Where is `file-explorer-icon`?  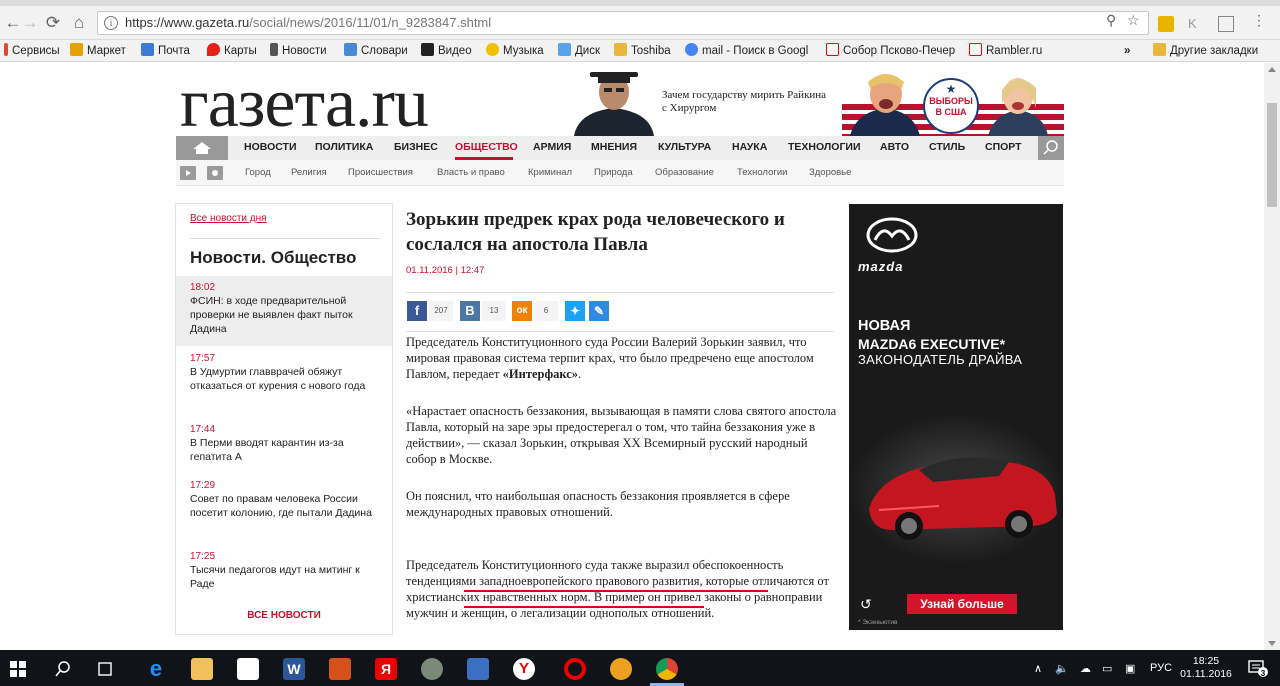 file-explorer-icon is located at coordinates (202, 669).